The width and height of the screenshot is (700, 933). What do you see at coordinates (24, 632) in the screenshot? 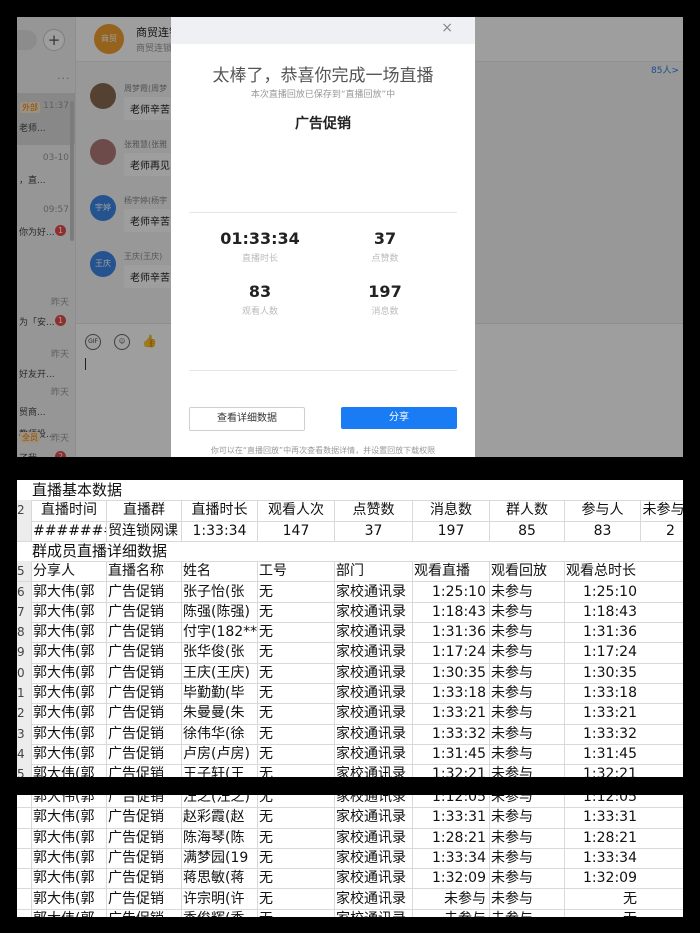
I see `row-number: 8` at bounding box center [24, 632].